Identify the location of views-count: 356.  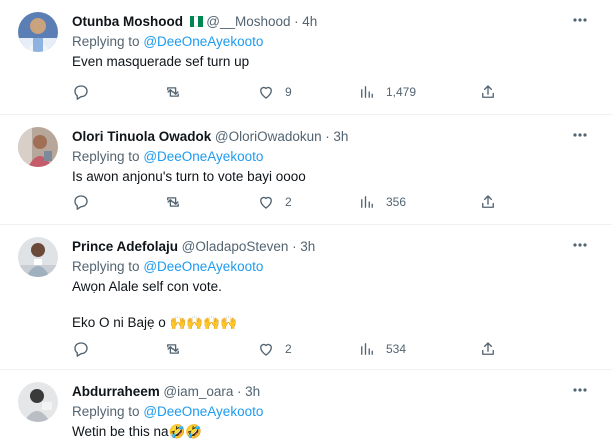
(396, 202).